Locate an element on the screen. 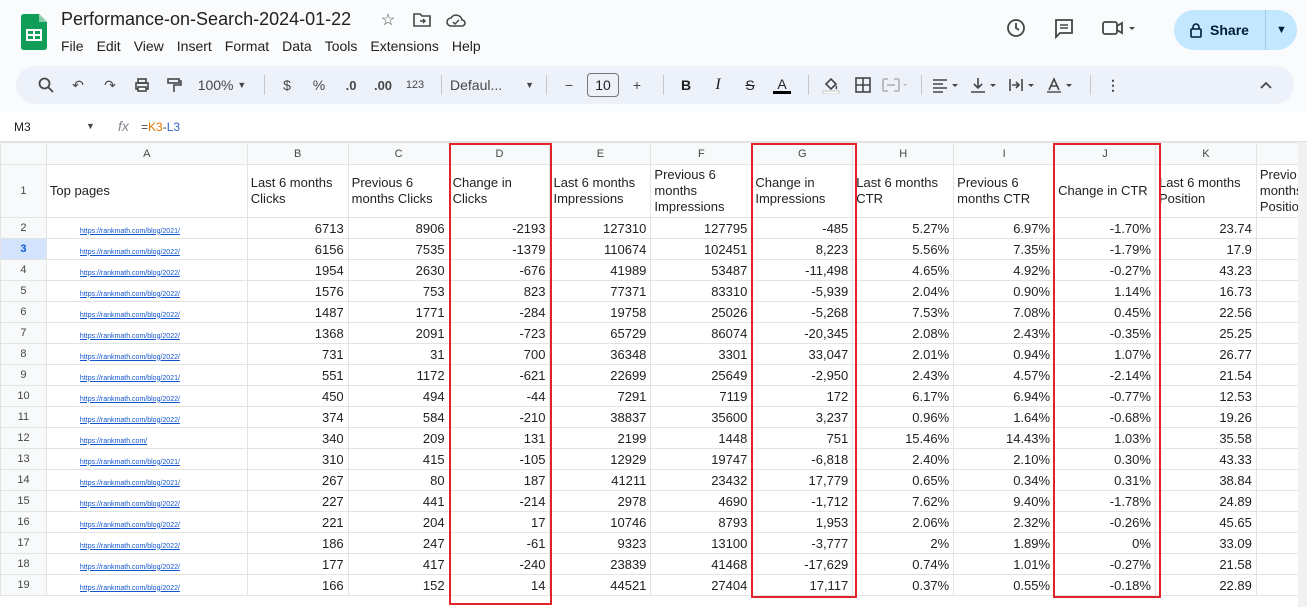 The width and height of the screenshot is (1307, 607). header-cell: Last 6 months Clicks is located at coordinates (297, 191).